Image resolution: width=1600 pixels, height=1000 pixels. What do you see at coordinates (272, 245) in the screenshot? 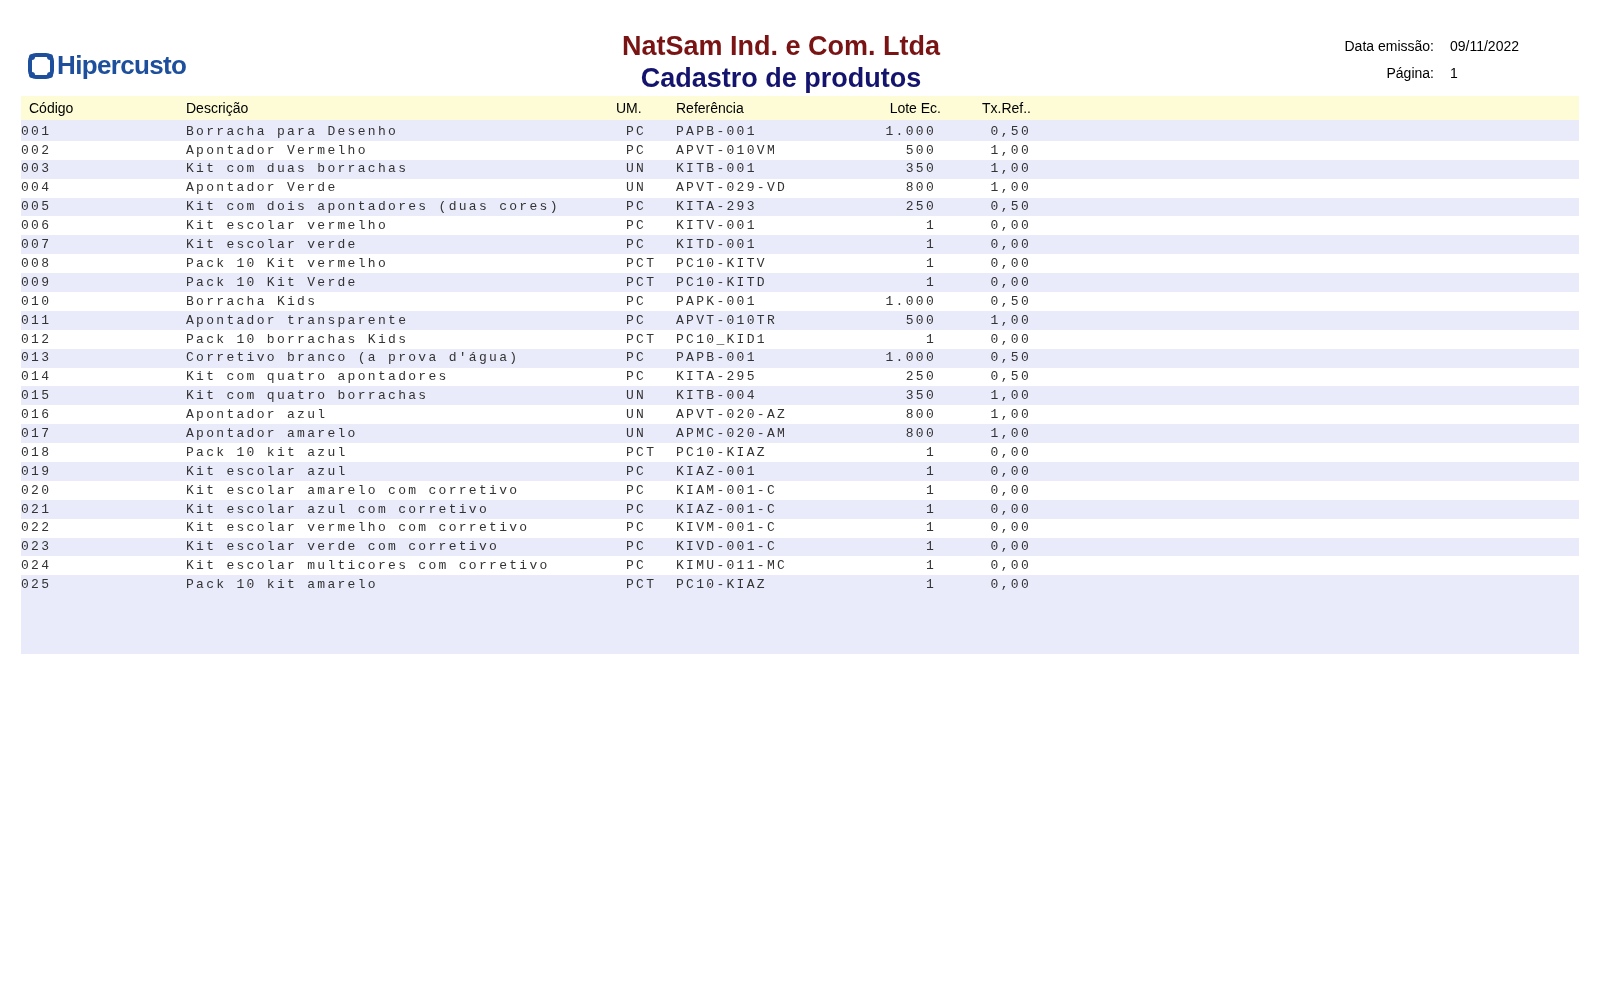
I see `table-cell-text: Kit escolar verde` at bounding box center [272, 245].